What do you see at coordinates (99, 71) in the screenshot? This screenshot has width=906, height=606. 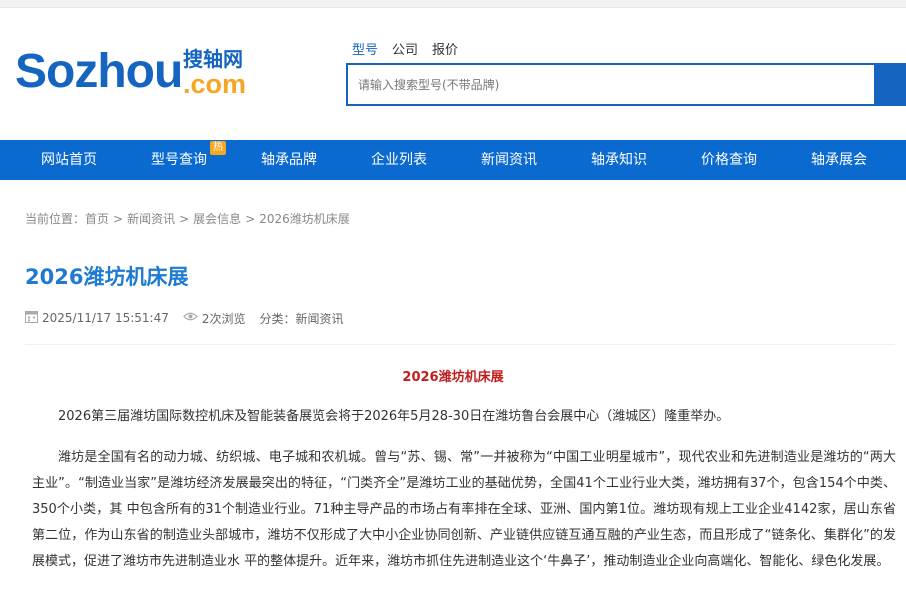 I see `logo-wordmark: Sozhou` at bounding box center [99, 71].